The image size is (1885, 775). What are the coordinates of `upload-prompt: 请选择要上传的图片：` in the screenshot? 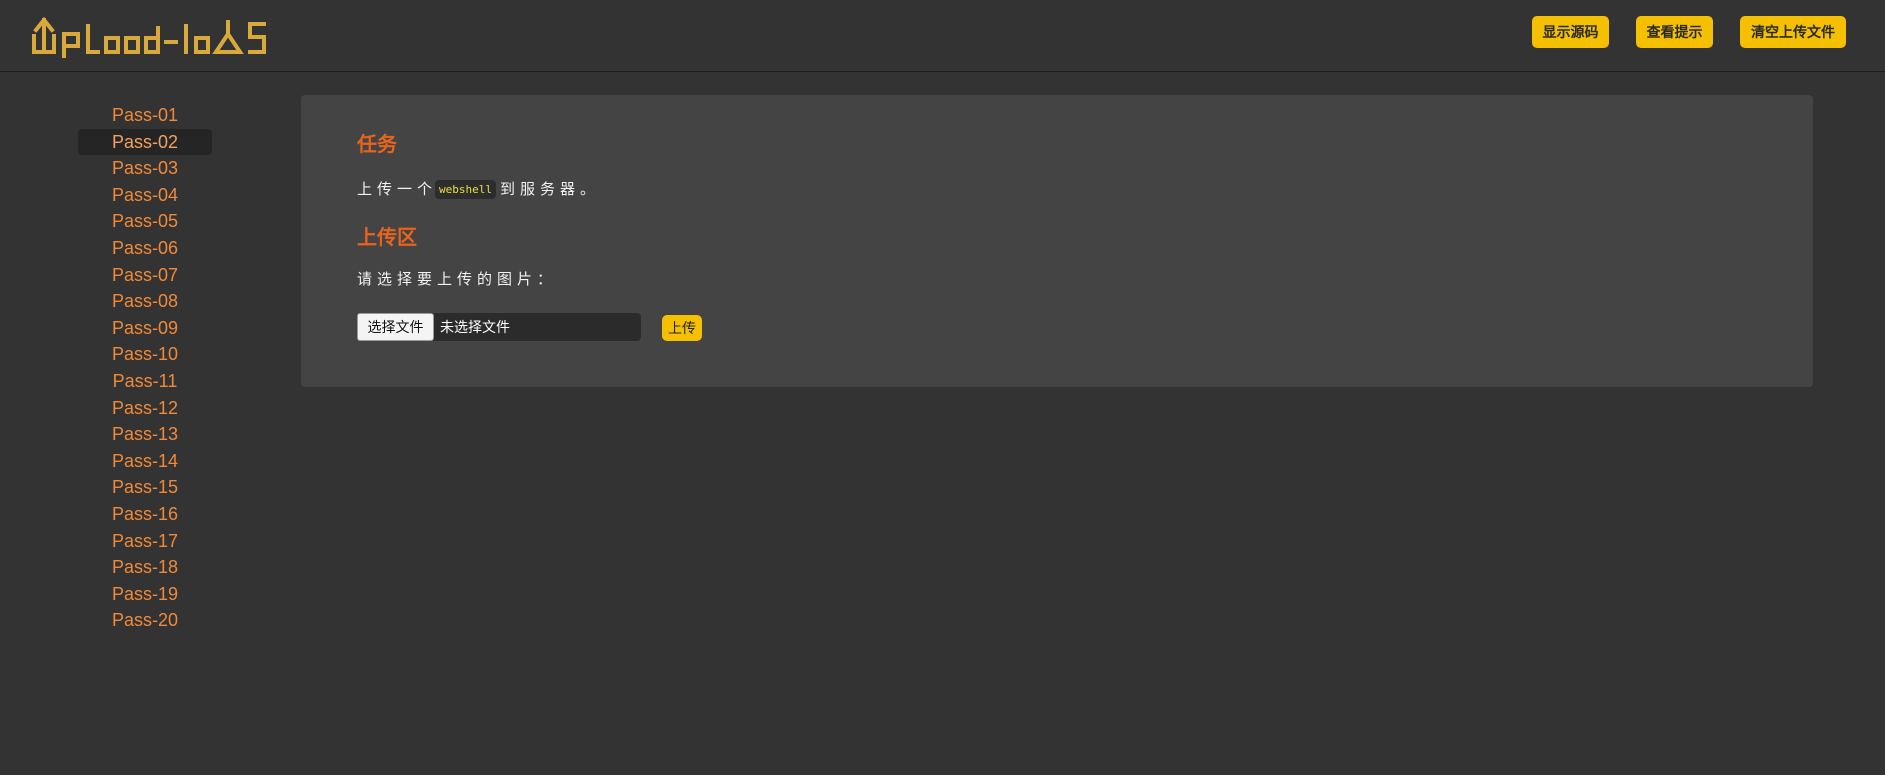 It's located at (457, 279).